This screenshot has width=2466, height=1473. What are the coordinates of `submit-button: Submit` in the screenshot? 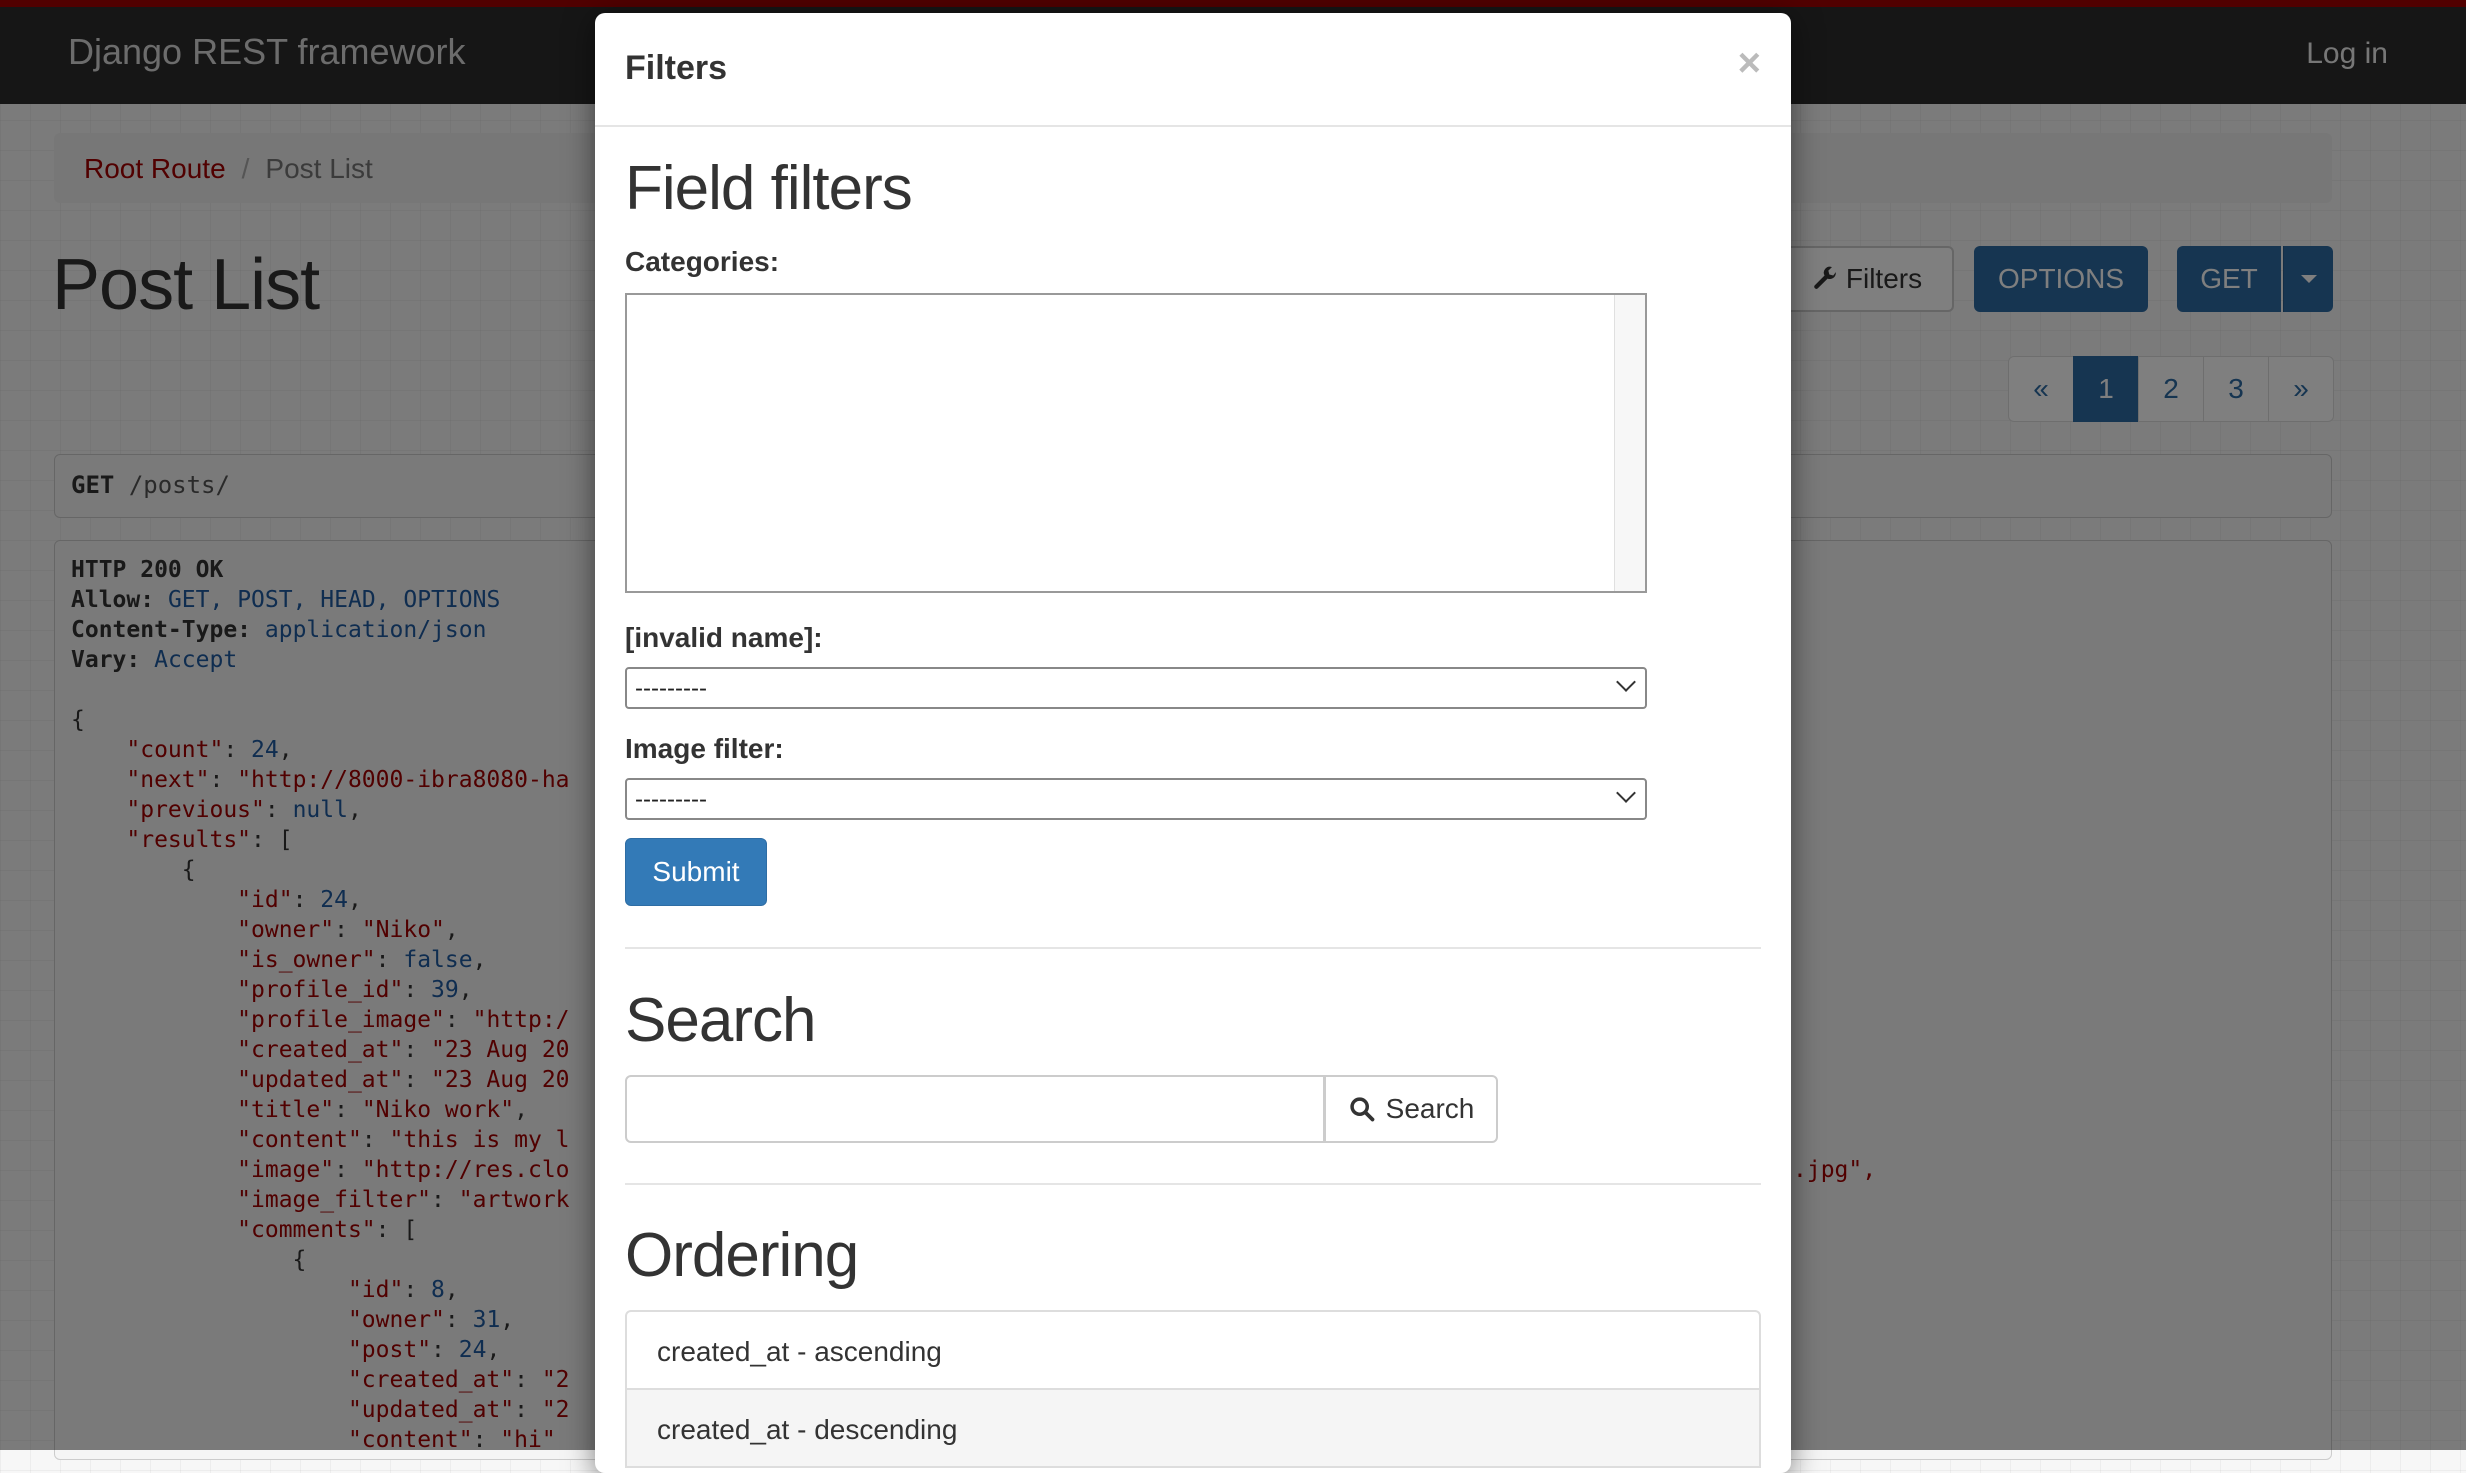 It's located at (696, 872).